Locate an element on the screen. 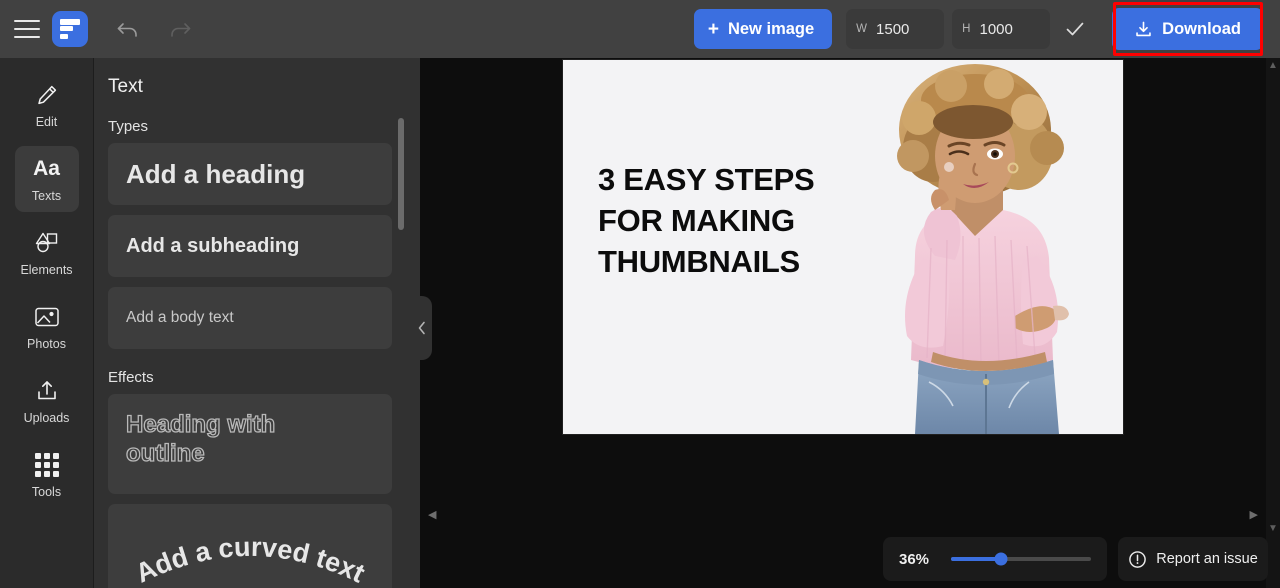 The image size is (1280, 588). sidebar-item-label: Texts is located at coordinates (46, 195).